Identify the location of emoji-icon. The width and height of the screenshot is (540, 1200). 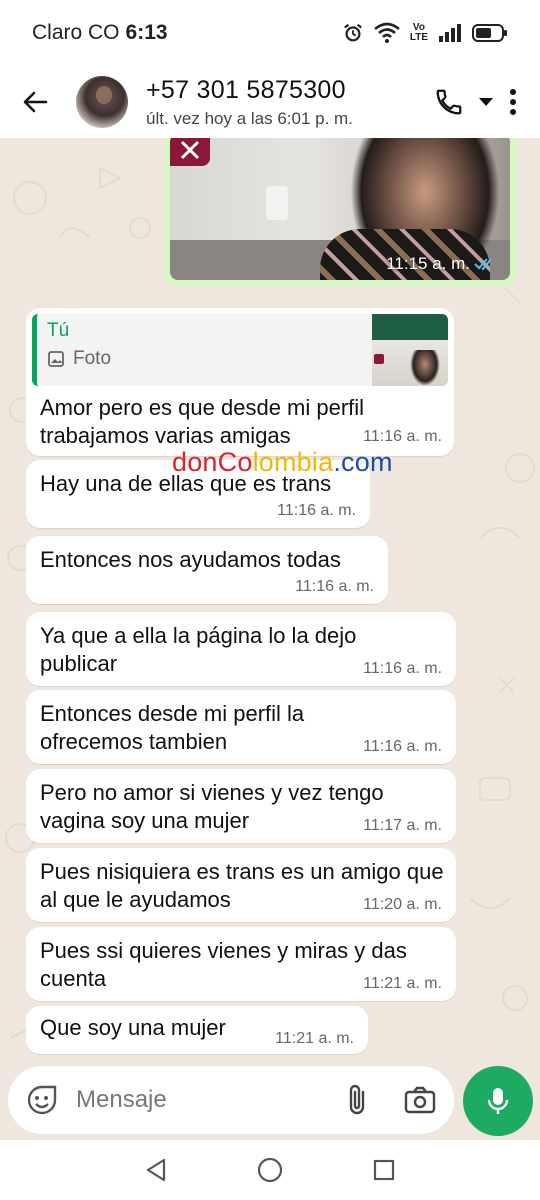
(42, 1100).